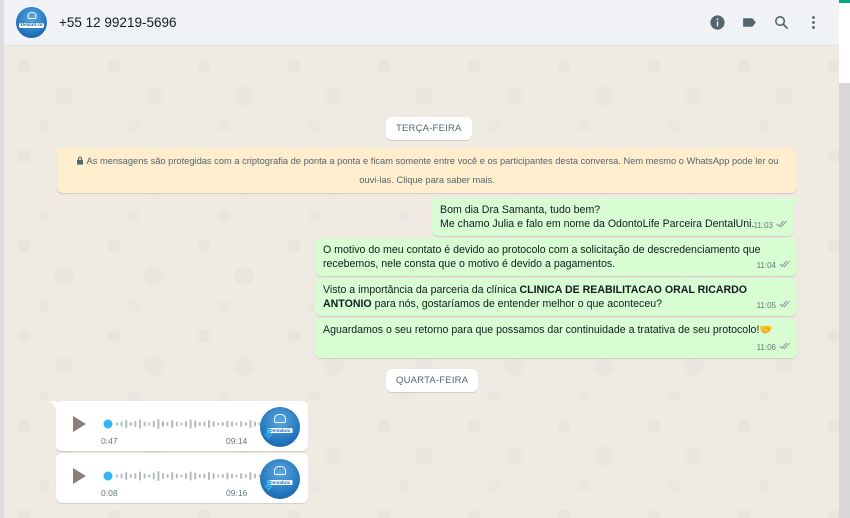  What do you see at coordinates (179, 426) in the screenshot?
I see `voice-message: 0:47 09:14 DentalUni` at bounding box center [179, 426].